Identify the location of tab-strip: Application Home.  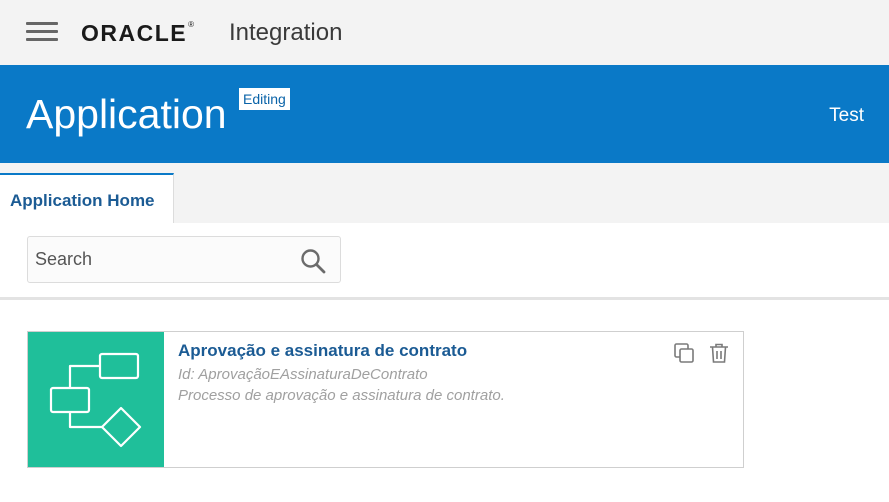
(444, 193).